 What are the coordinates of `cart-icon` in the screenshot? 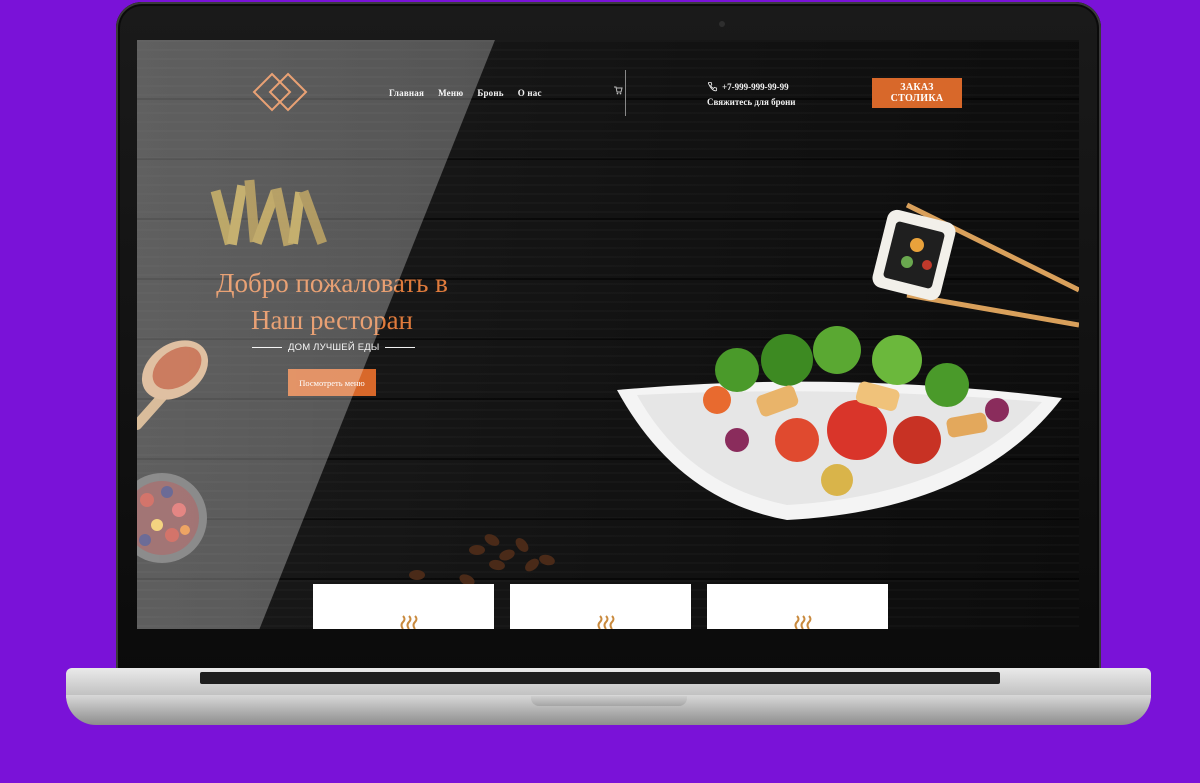 It's located at (618, 90).